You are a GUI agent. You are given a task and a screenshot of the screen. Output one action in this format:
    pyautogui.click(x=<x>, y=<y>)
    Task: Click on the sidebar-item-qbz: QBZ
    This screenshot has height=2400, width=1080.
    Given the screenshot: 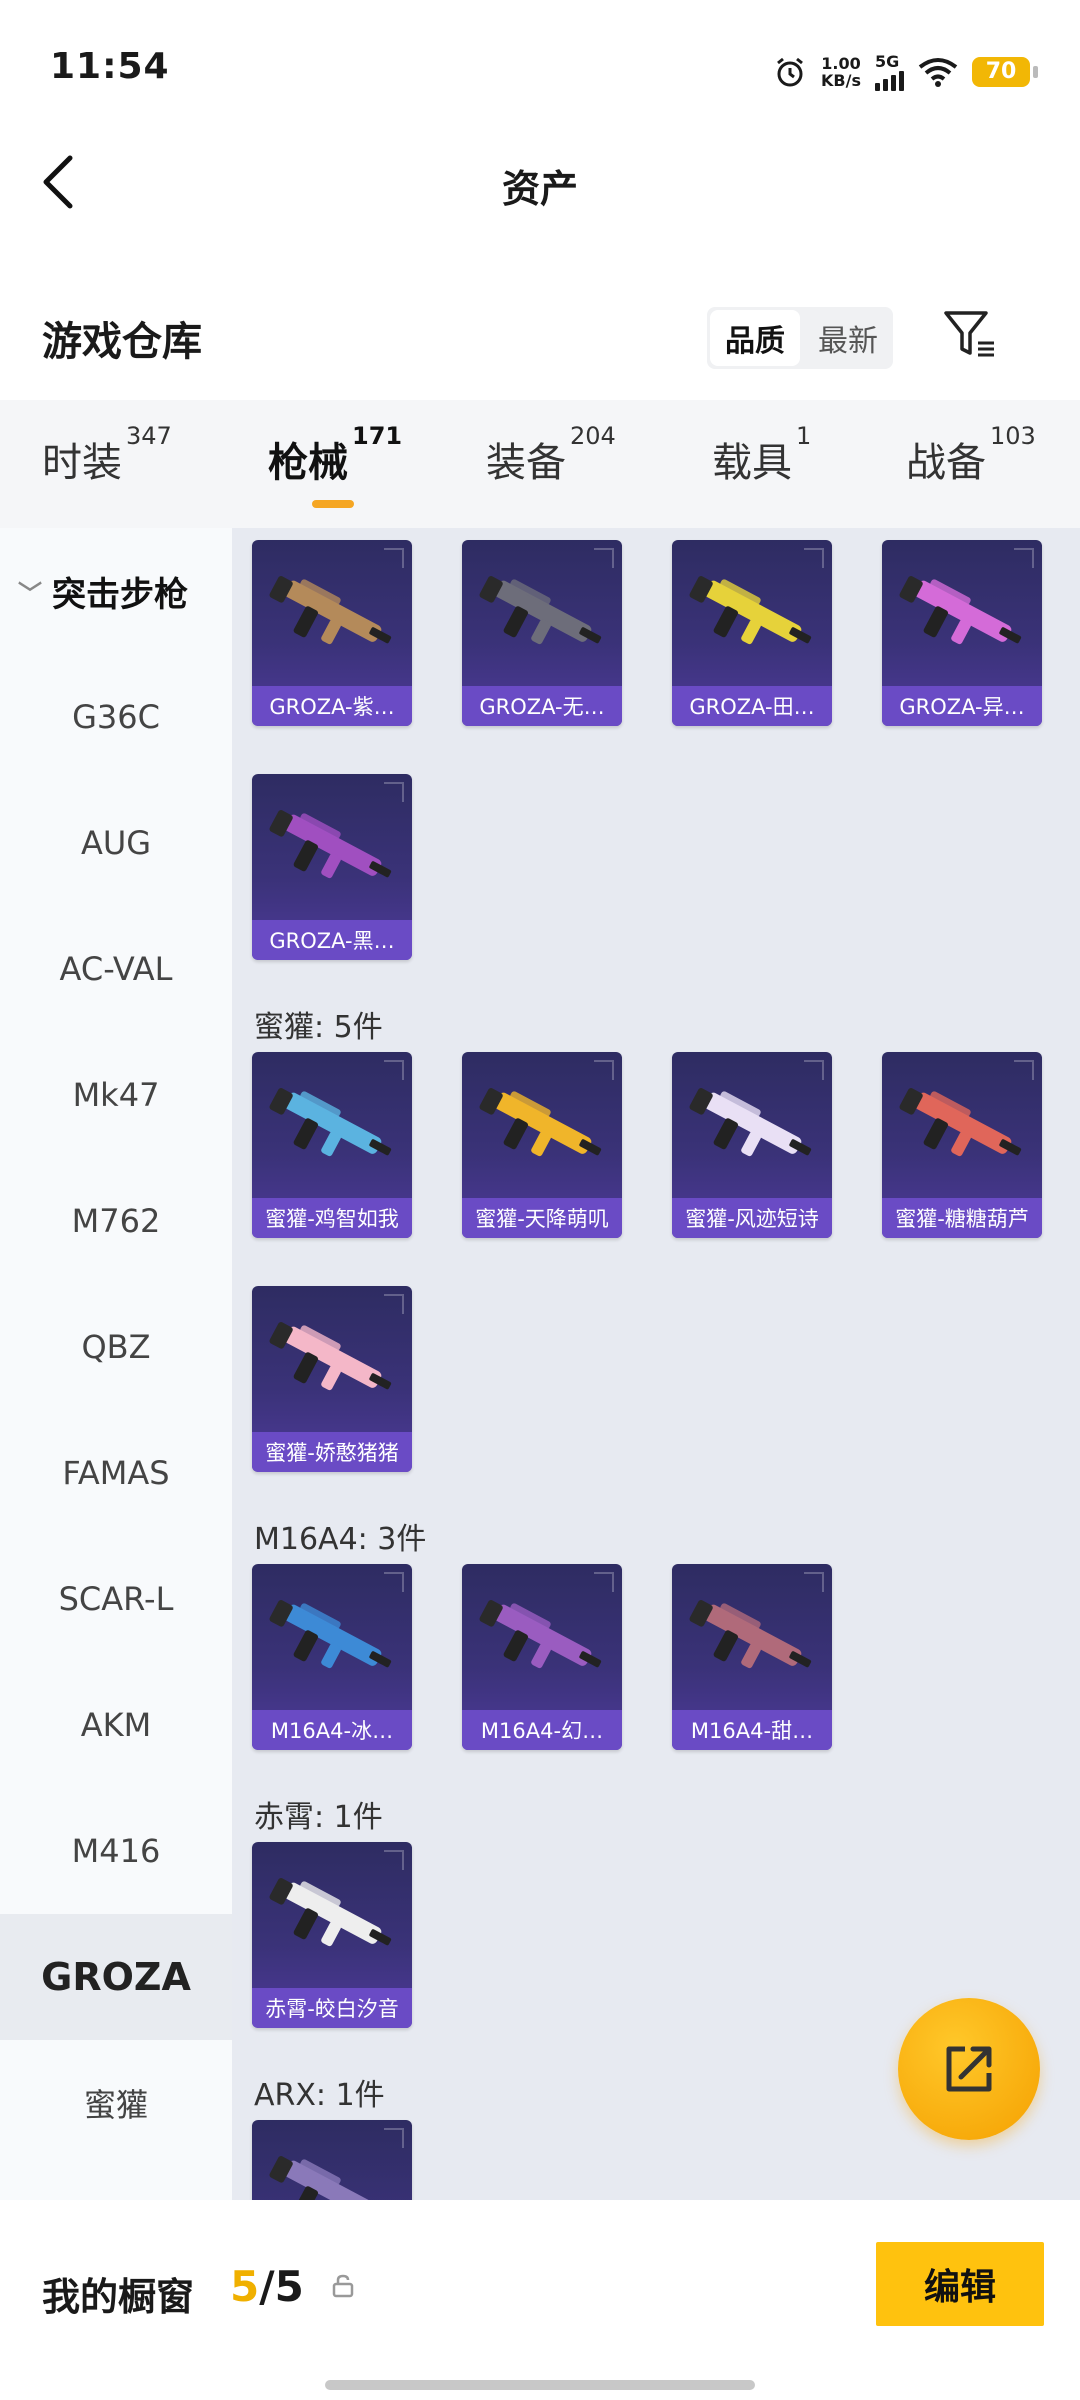 What is the action you would take?
    pyautogui.click(x=116, y=1347)
    